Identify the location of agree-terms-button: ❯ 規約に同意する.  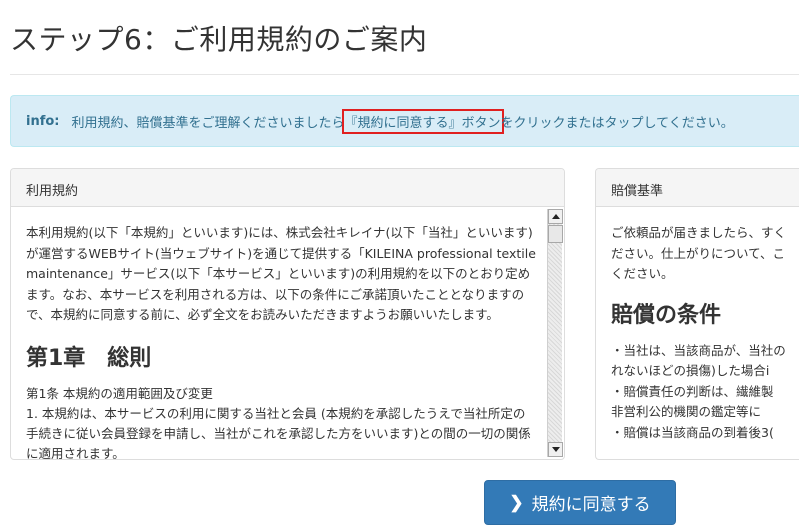
(580, 502).